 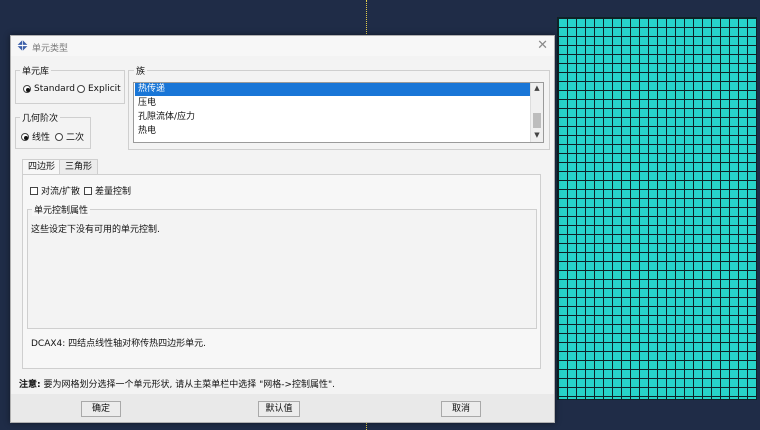 What do you see at coordinates (333, 89) in the screenshot?
I see `family-item-heat-transfer: 热传递` at bounding box center [333, 89].